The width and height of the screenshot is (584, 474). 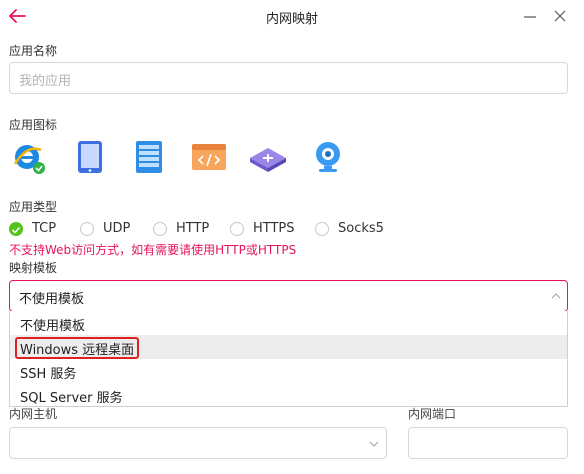 What do you see at coordinates (288, 371) in the screenshot?
I see `template-option-ssh: SSH 服务` at bounding box center [288, 371].